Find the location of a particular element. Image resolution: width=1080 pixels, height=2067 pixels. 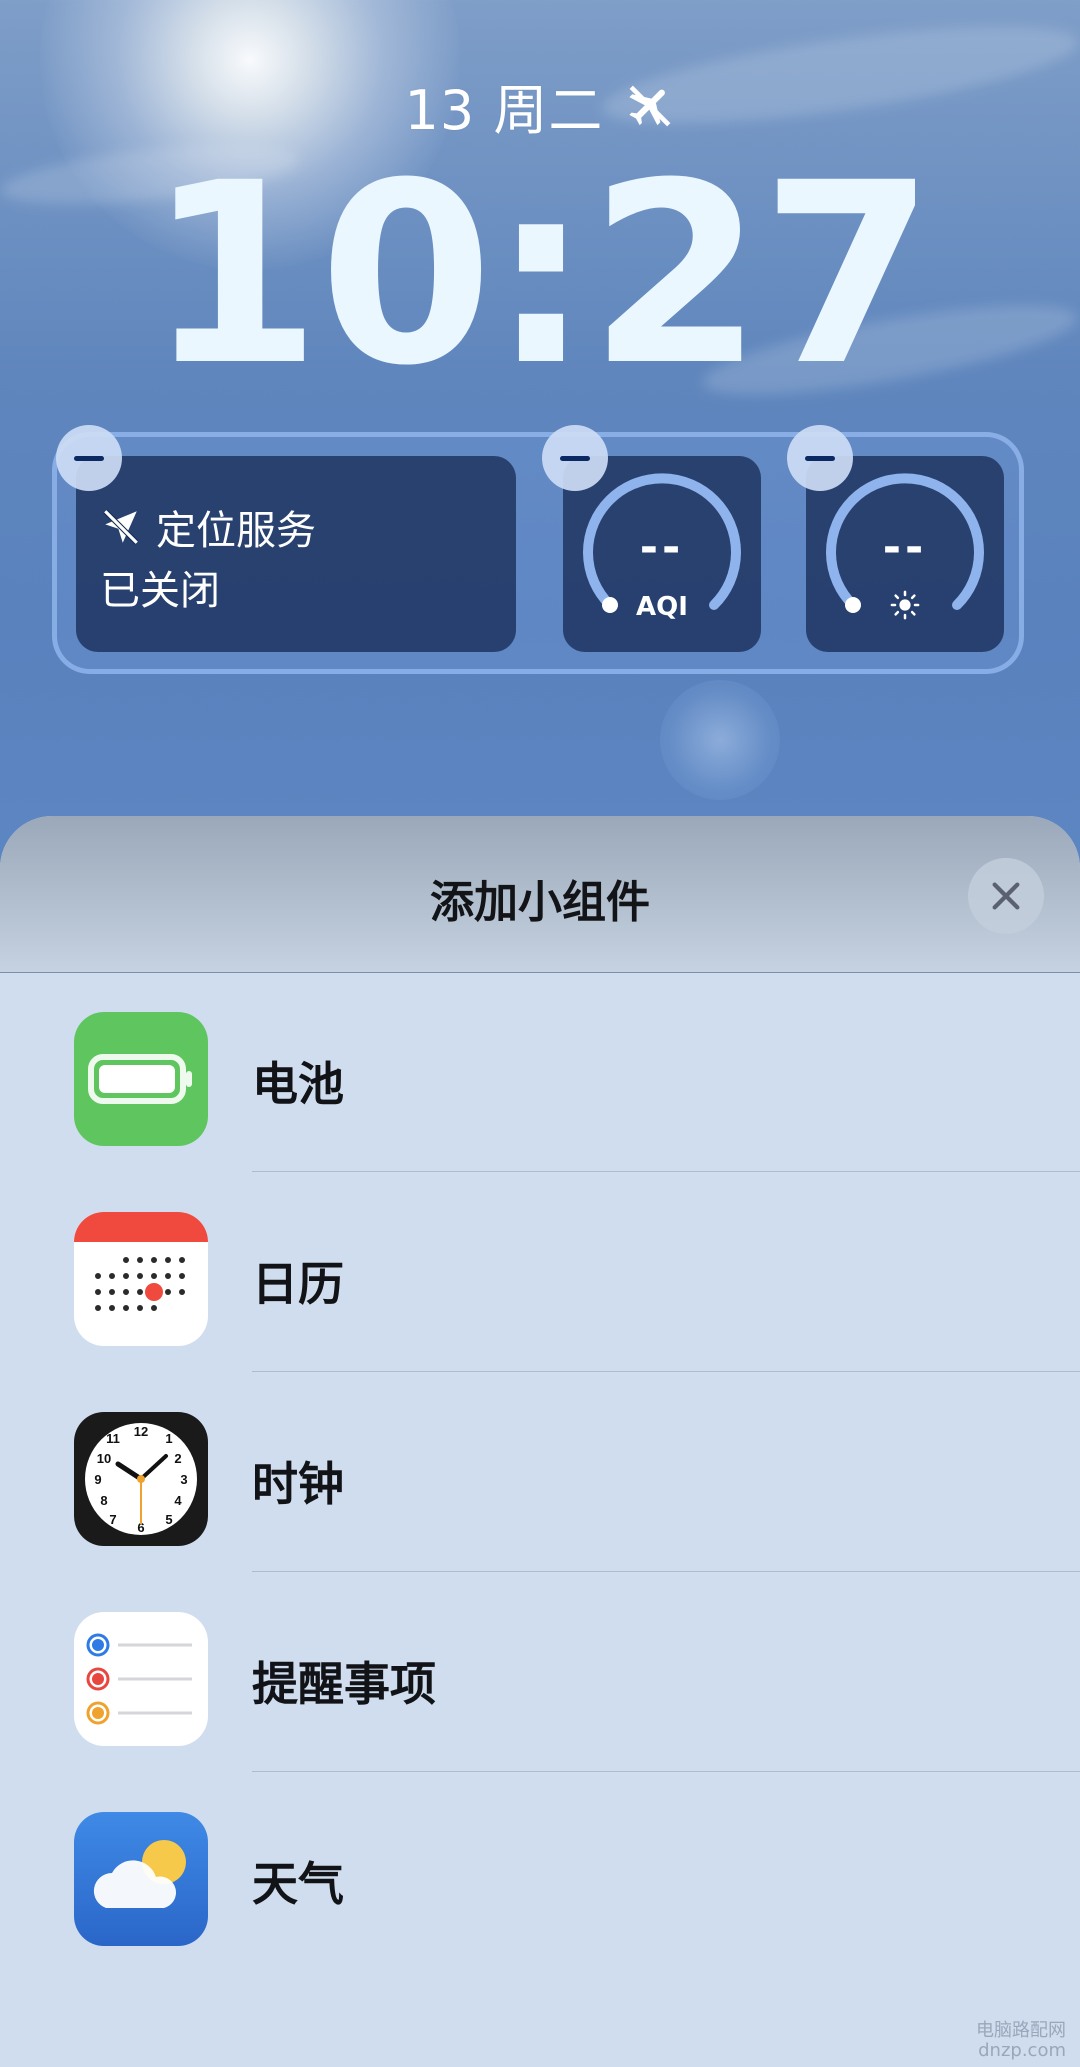

sheet-title: 添加小组件 is located at coordinates (540, 902).